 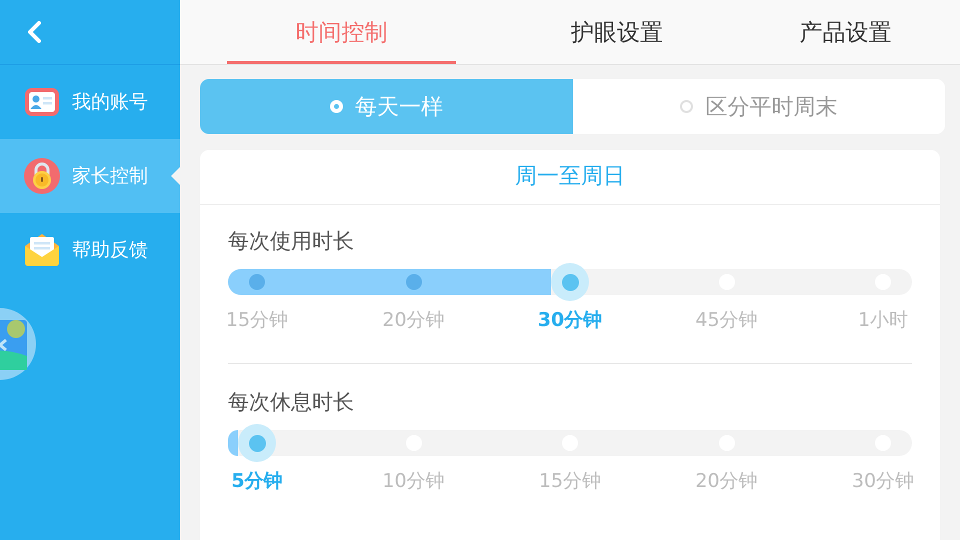 What do you see at coordinates (727, 320) in the screenshot?
I see `option-label: 45分钟` at bounding box center [727, 320].